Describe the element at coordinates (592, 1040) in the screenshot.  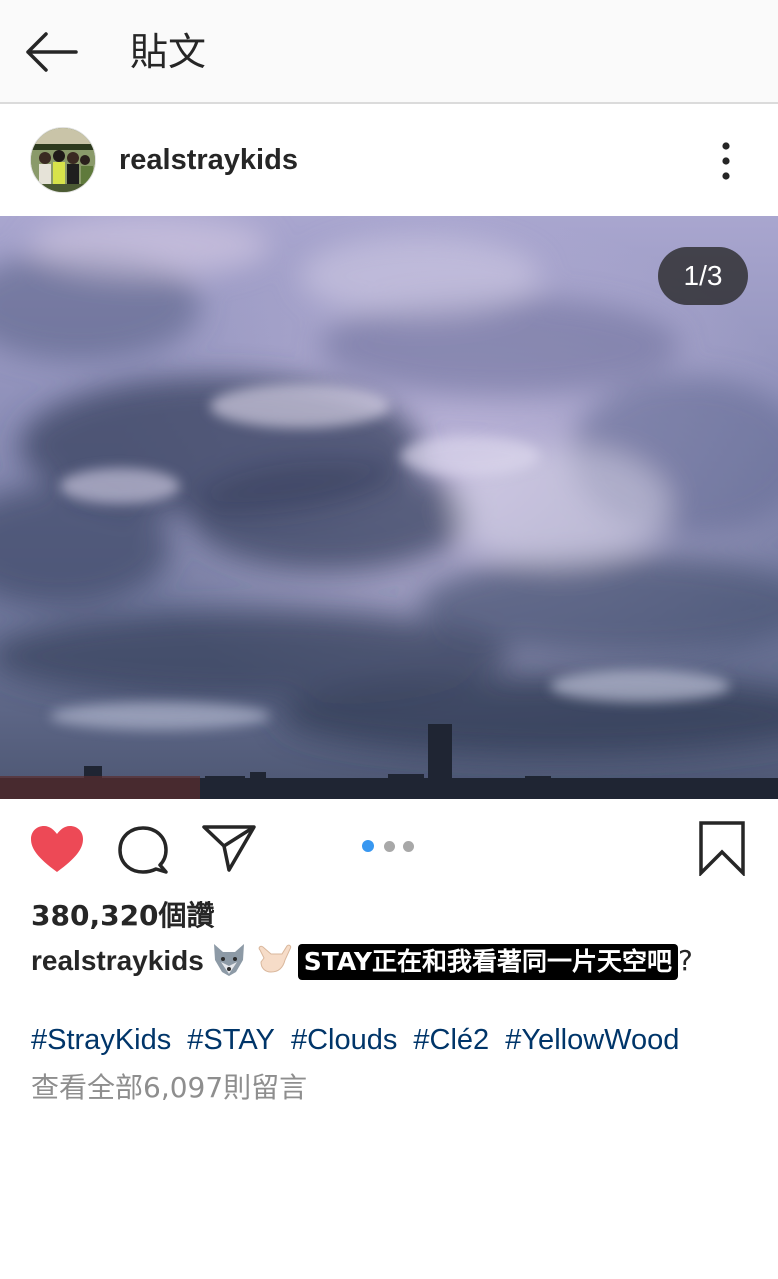
I see `hashtag-link: #YellowWood` at that location.